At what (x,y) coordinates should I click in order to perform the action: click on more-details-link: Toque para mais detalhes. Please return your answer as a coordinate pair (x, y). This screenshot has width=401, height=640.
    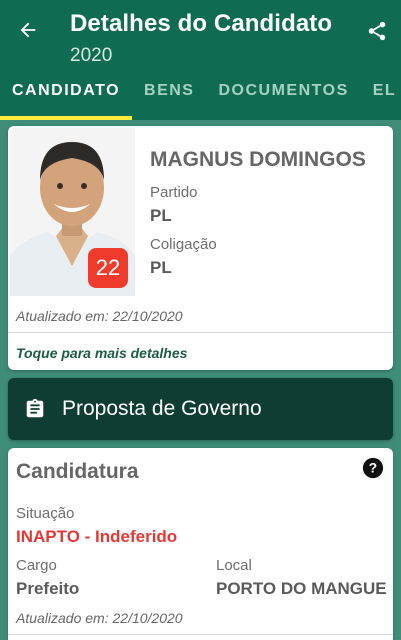
    Looking at the image, I should click on (101, 353).